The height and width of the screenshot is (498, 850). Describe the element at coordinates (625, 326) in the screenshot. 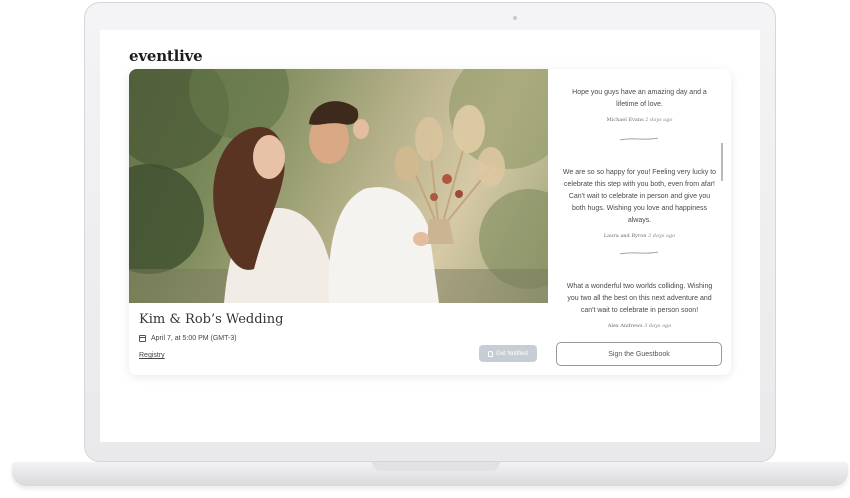

I see `author-name: Alex Andrews` at that location.